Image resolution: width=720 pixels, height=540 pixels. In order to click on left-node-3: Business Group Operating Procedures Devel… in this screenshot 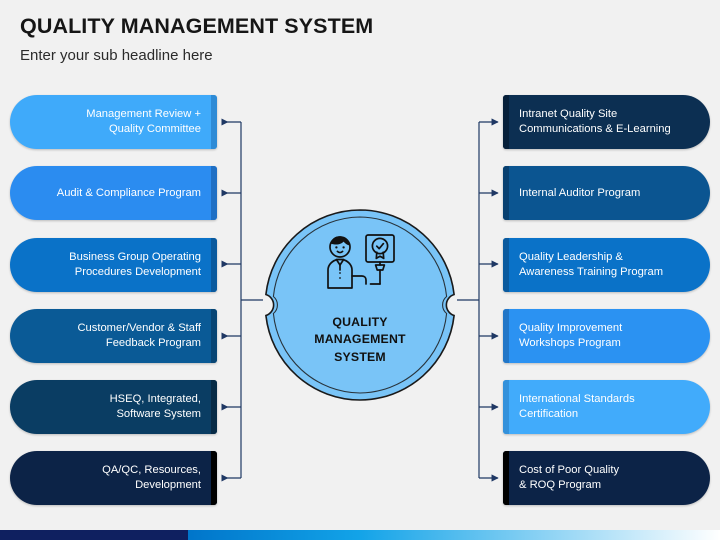, I will do `click(113, 265)`.